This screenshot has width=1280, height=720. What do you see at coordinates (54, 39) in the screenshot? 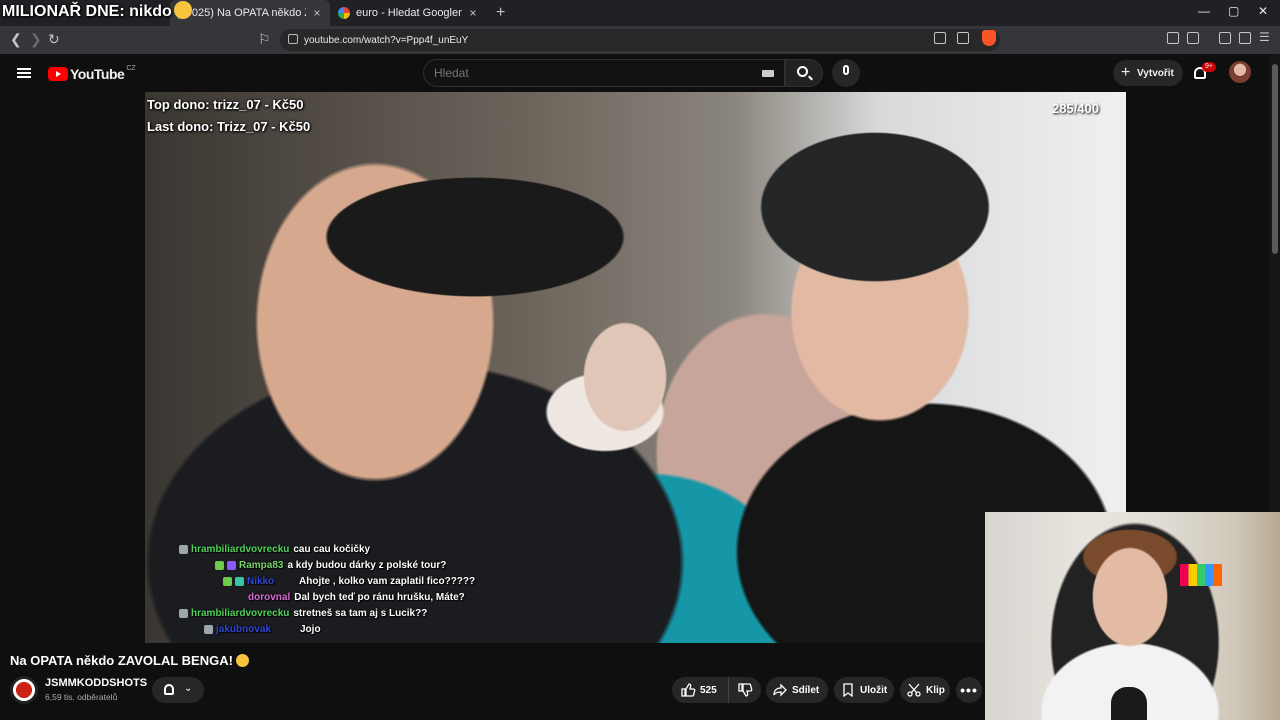
I see `reload-icon: ↻` at bounding box center [54, 39].